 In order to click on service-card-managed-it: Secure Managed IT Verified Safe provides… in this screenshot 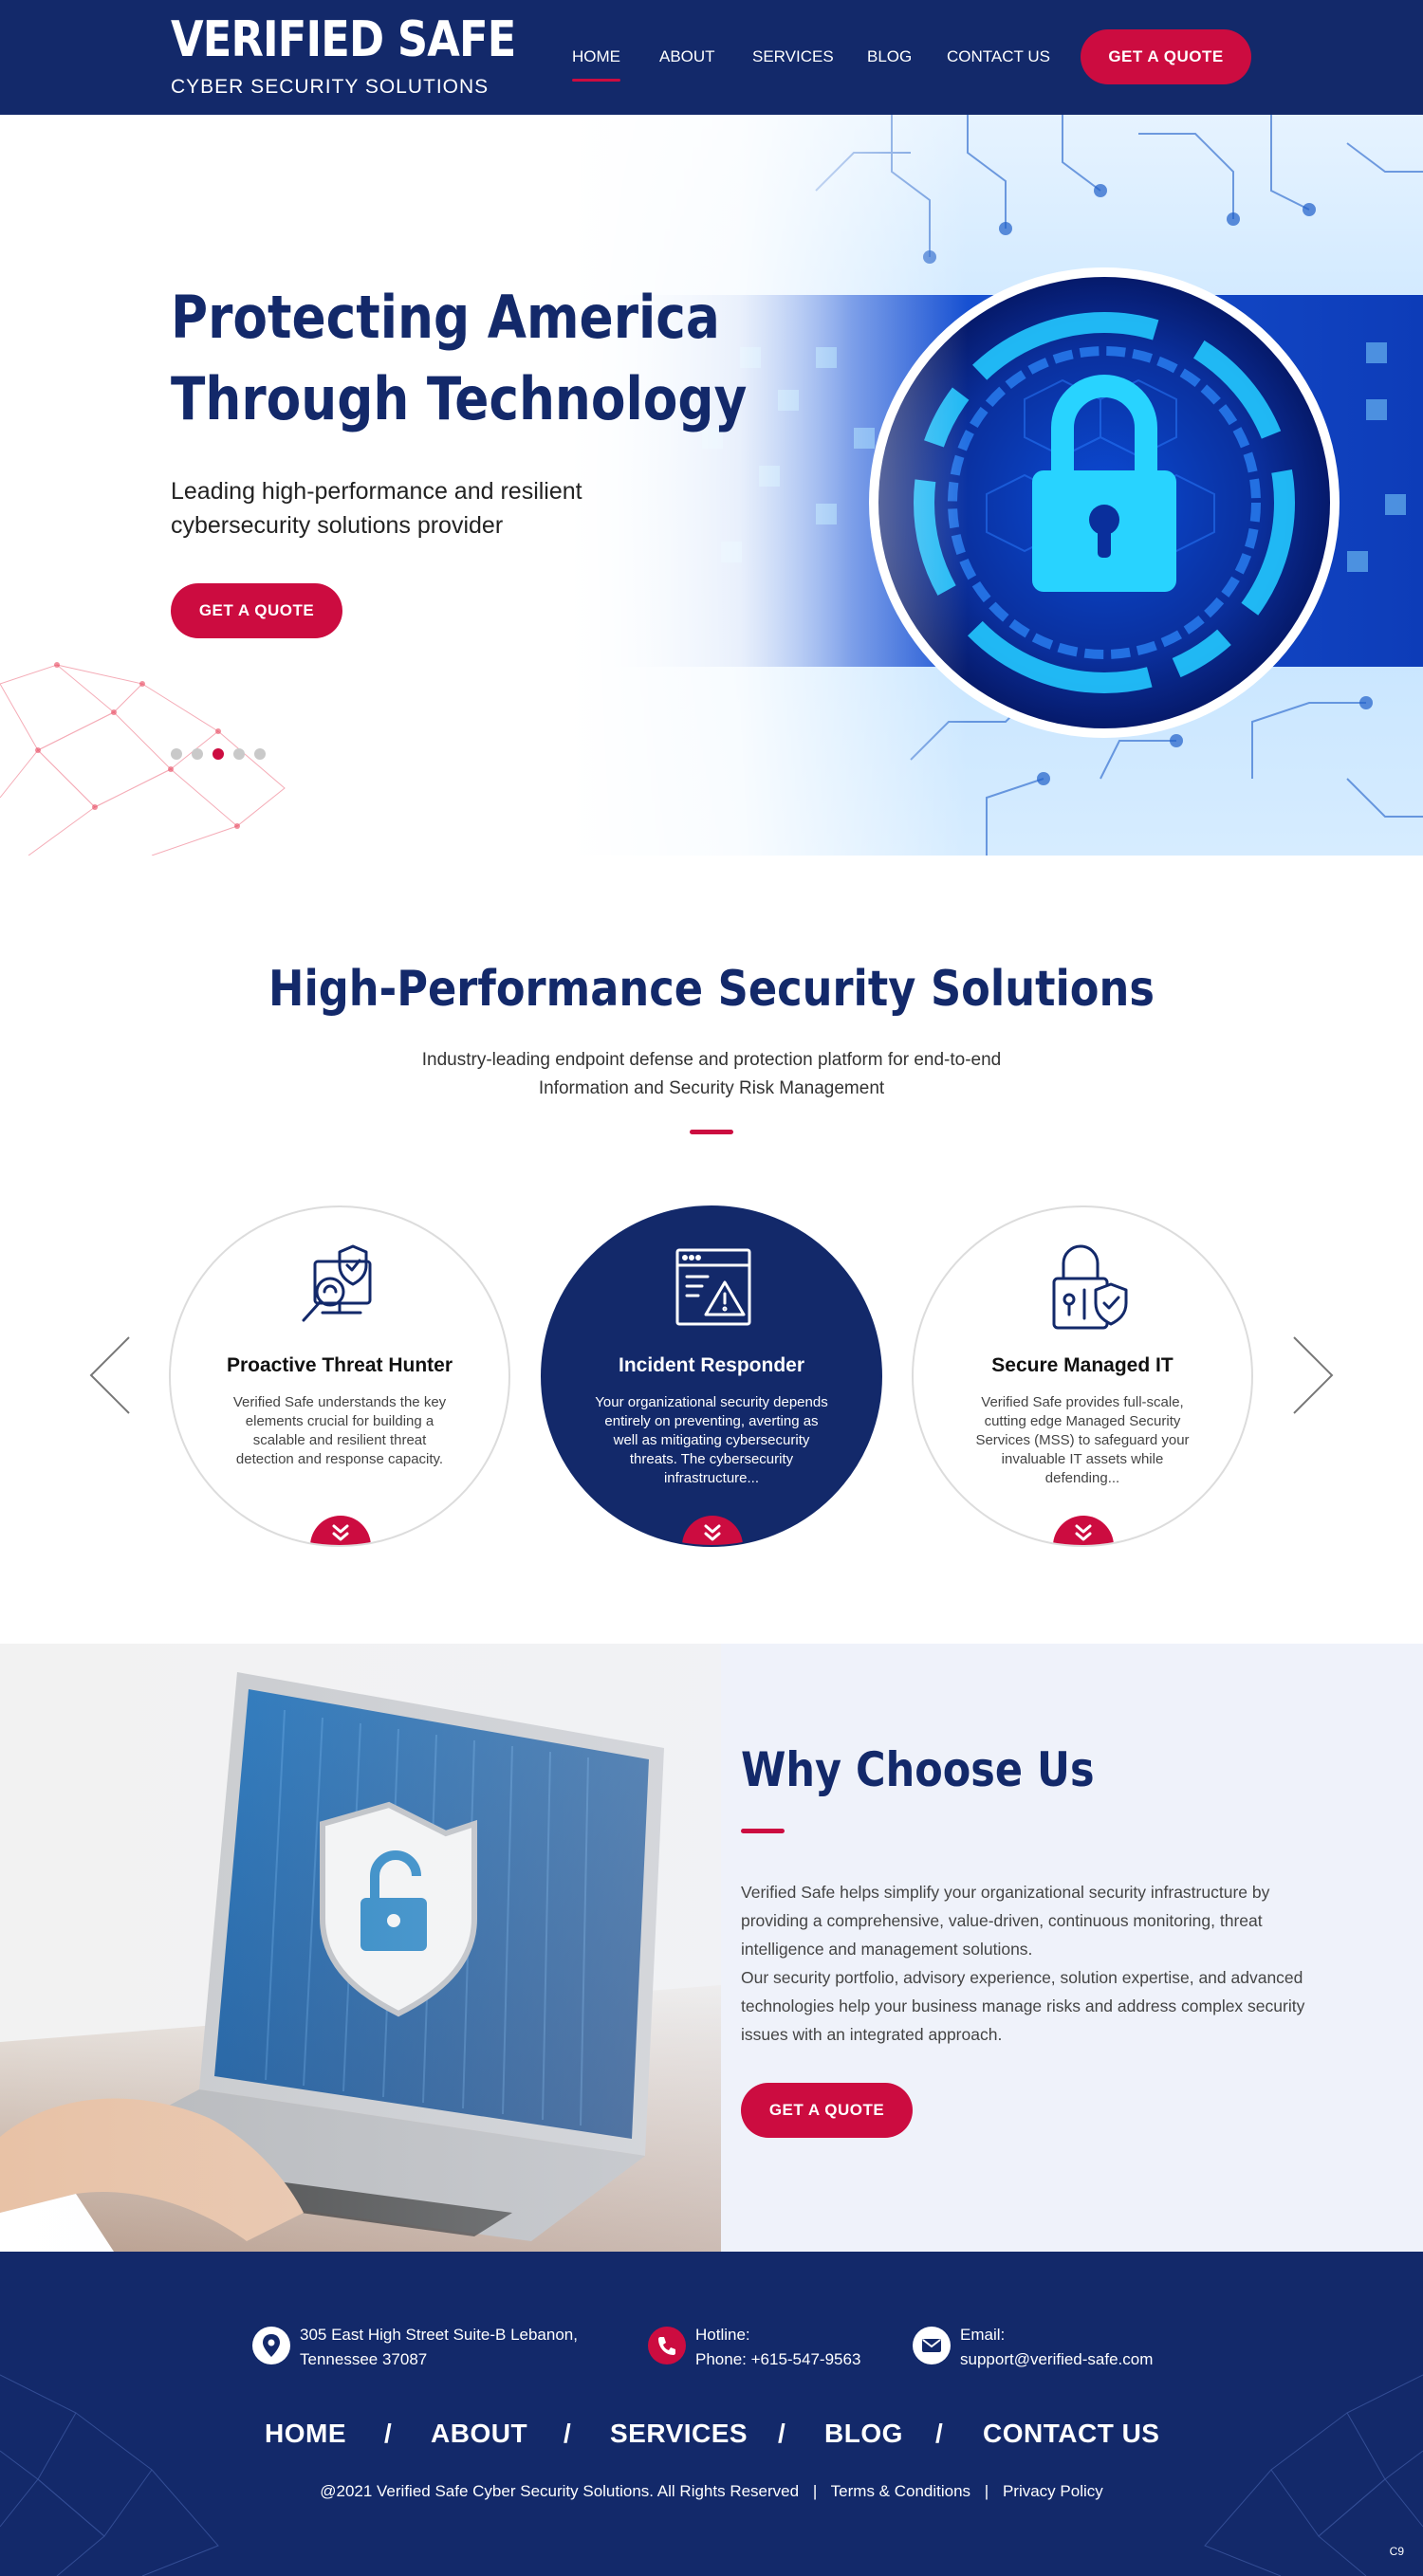, I will do `click(1082, 1376)`.